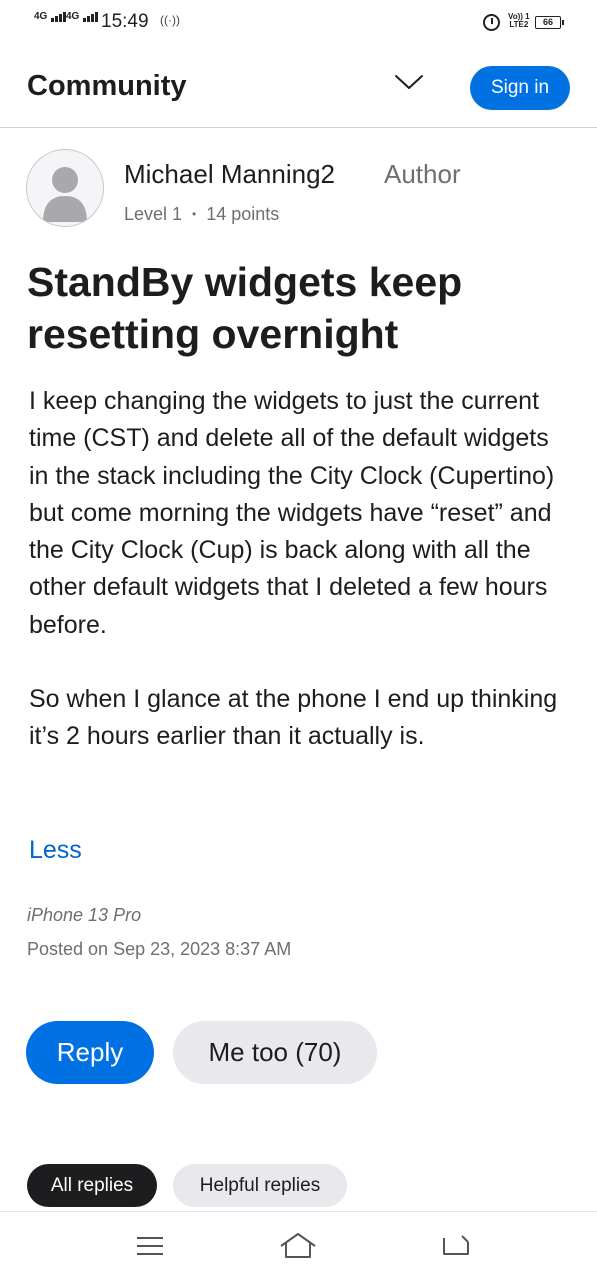 The image size is (597, 1280). What do you see at coordinates (82, 17) in the screenshot?
I see `signal-icon-2: 4G` at bounding box center [82, 17].